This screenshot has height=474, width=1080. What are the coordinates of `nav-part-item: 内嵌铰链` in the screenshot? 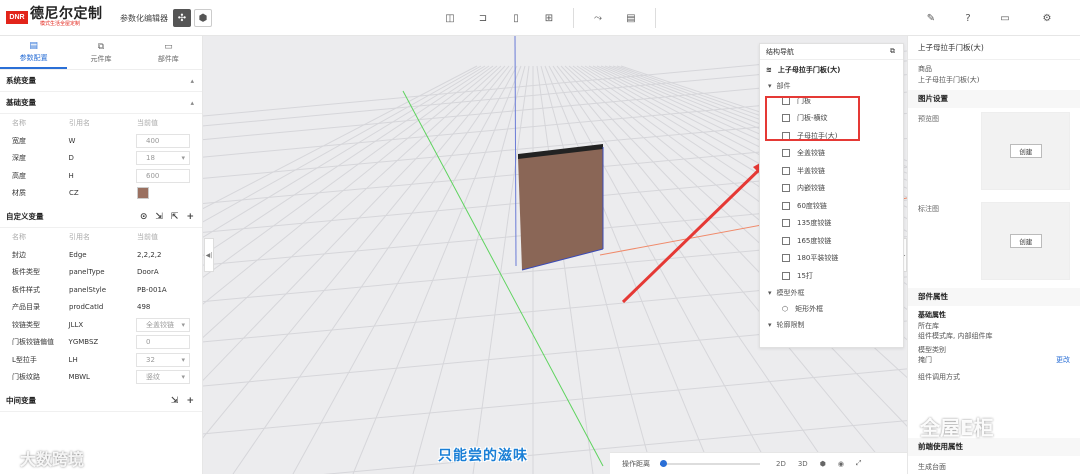 It's located at (831, 189).